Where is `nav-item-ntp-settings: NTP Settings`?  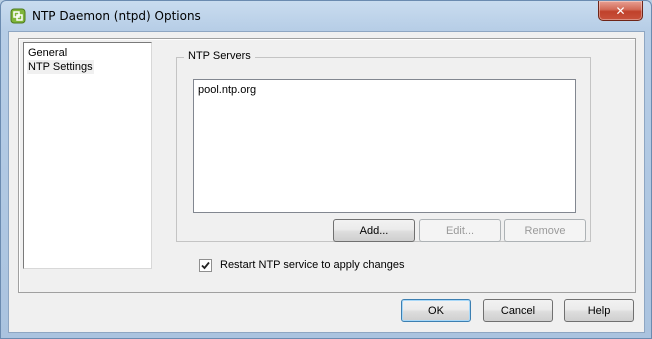 nav-item-ntp-settings: NTP Settings is located at coordinates (60, 67).